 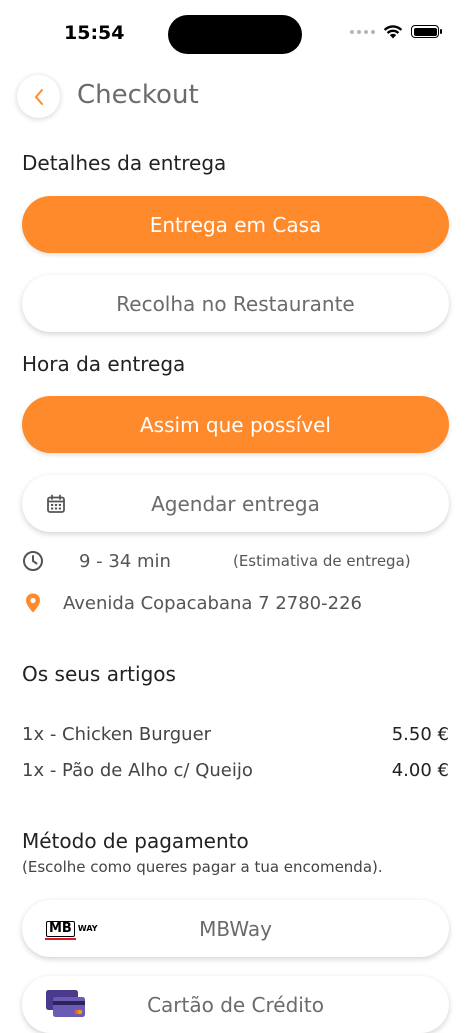 I want to click on mbway-button: MB WAY MBWay, so click(x=235, y=928).